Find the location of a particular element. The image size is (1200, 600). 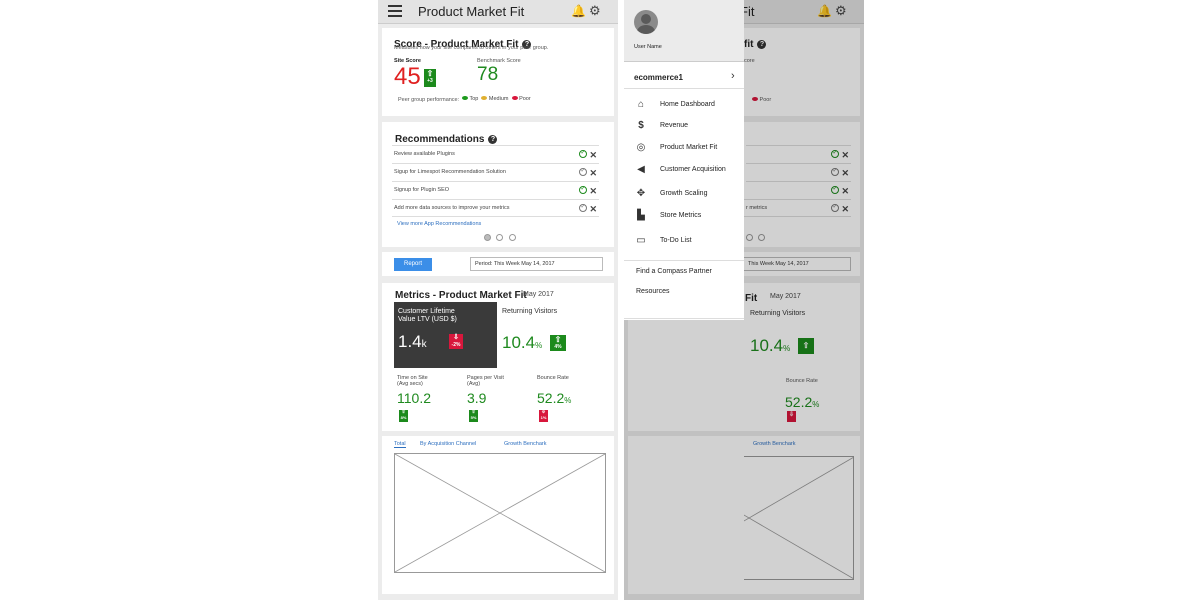

site-score-badge: ⇧ +3 is located at coordinates (430, 78).